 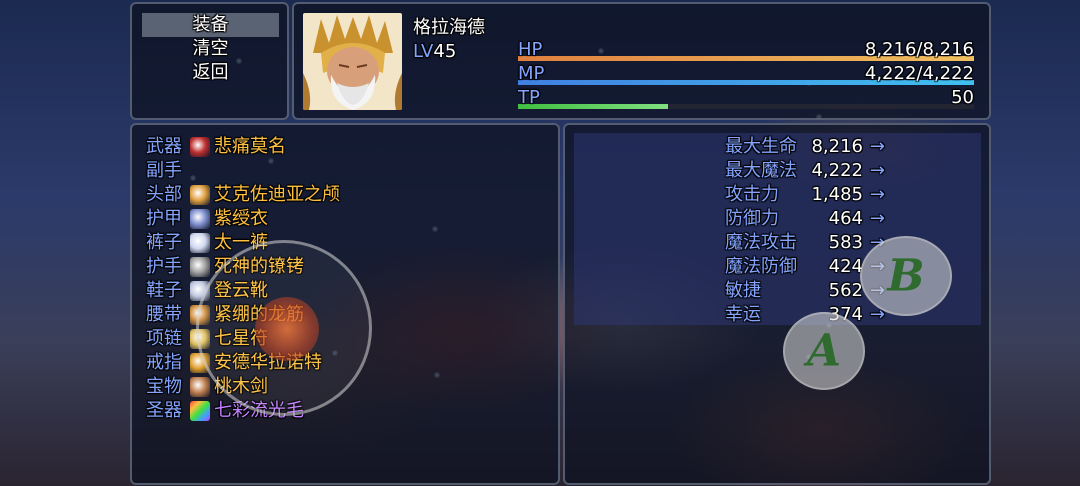 I want to click on mp-gauge: MP 4,222/4,222, so click(x=746, y=74).